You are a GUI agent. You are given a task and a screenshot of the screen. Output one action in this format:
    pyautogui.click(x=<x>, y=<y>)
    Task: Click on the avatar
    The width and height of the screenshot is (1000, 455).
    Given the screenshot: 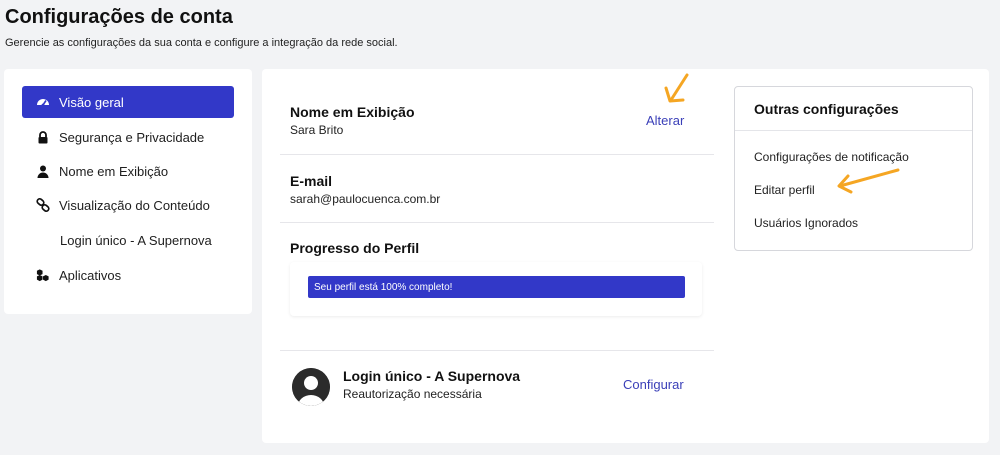 What is the action you would take?
    pyautogui.click(x=311, y=387)
    